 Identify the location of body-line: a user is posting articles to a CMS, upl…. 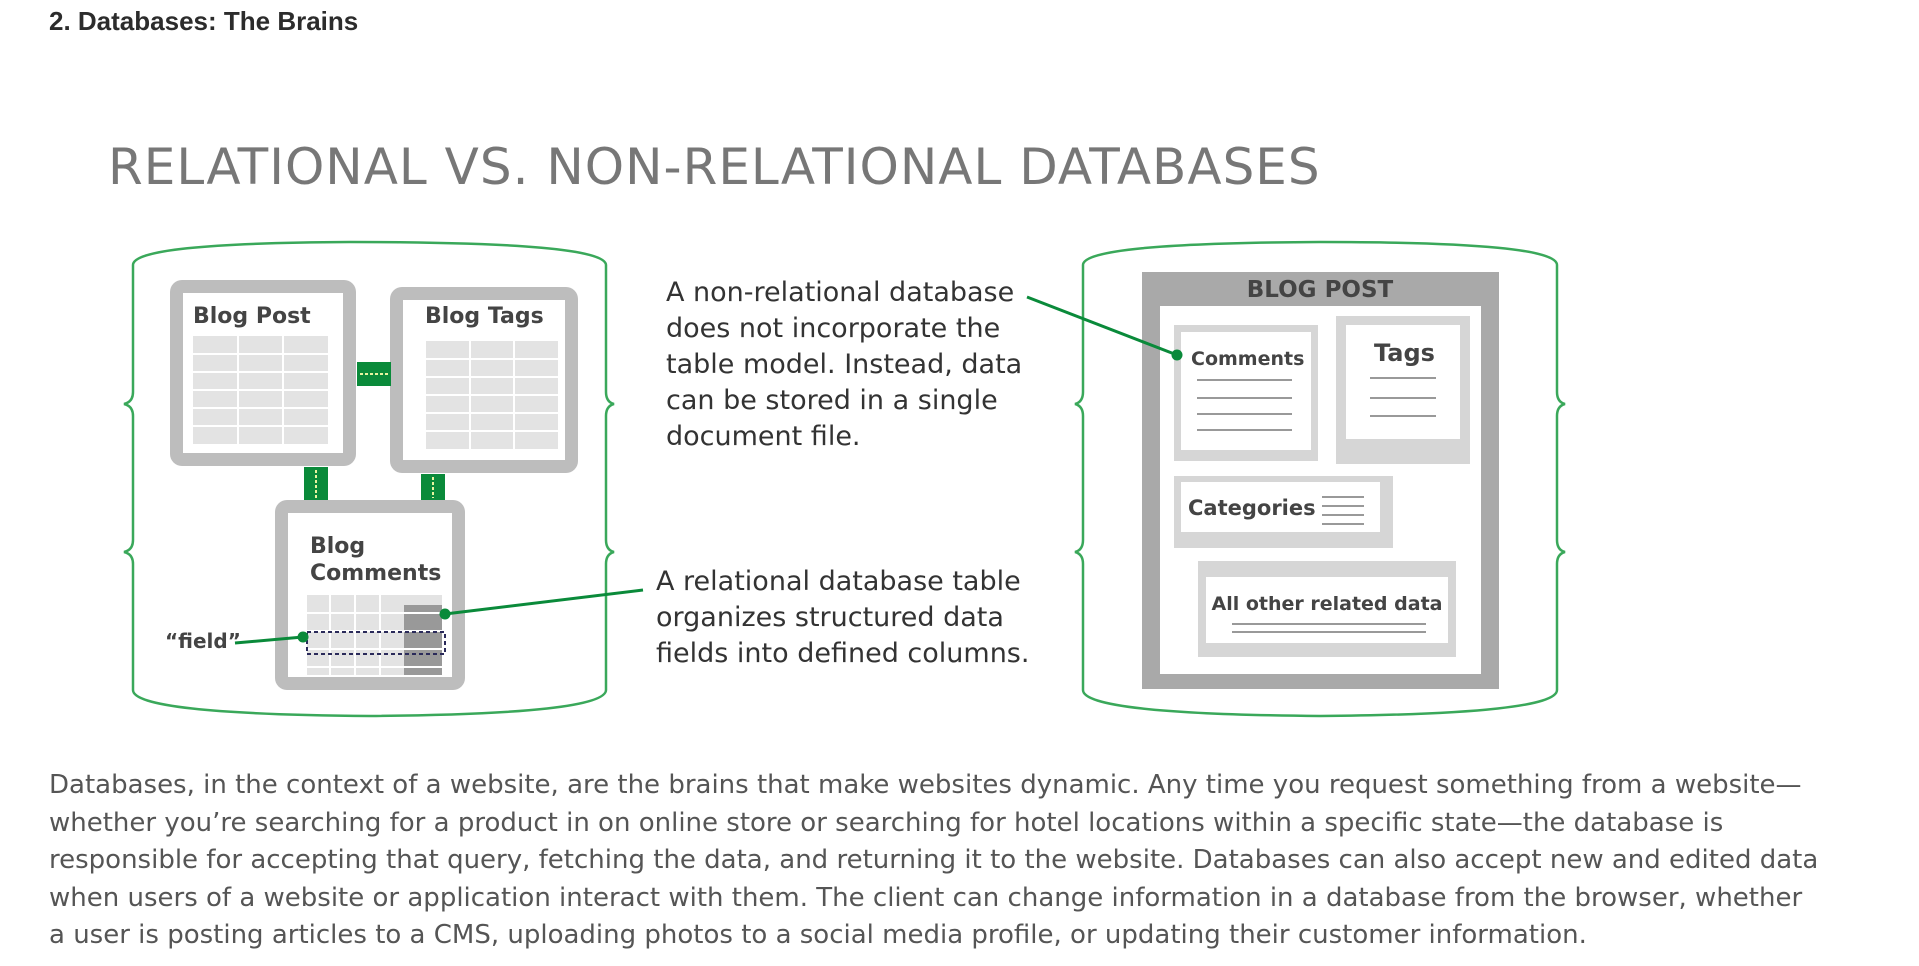
(818, 935).